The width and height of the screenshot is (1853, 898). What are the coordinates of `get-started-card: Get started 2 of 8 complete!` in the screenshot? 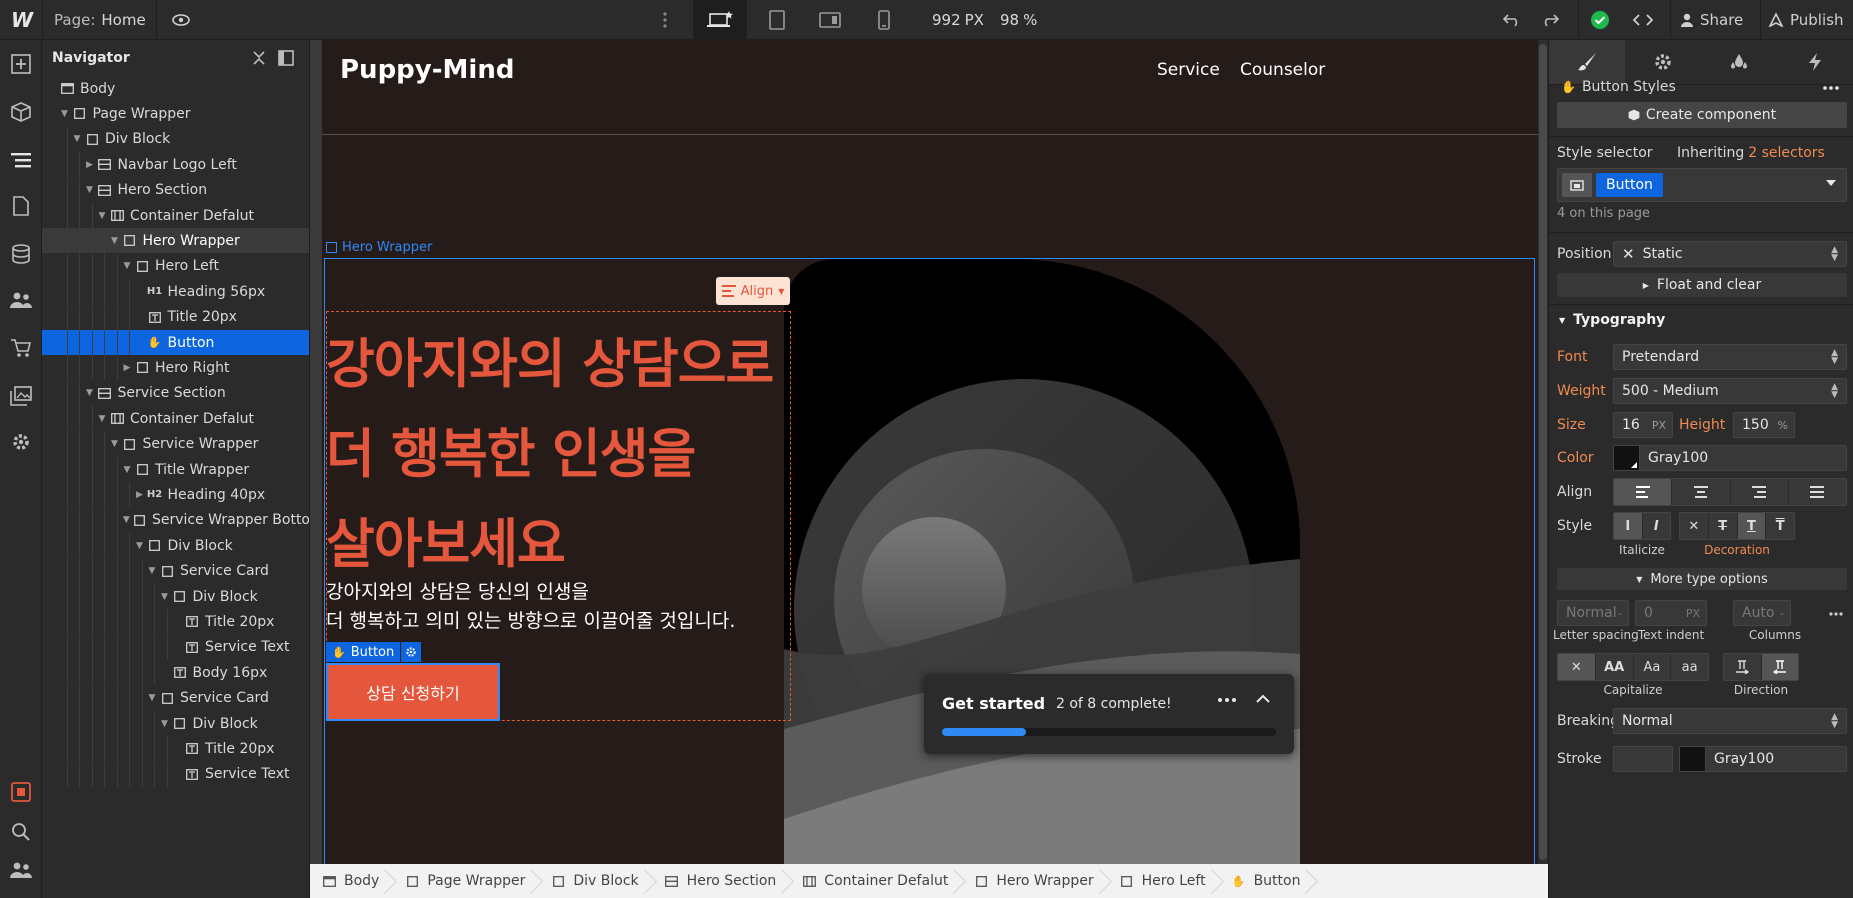 It's located at (1109, 714).